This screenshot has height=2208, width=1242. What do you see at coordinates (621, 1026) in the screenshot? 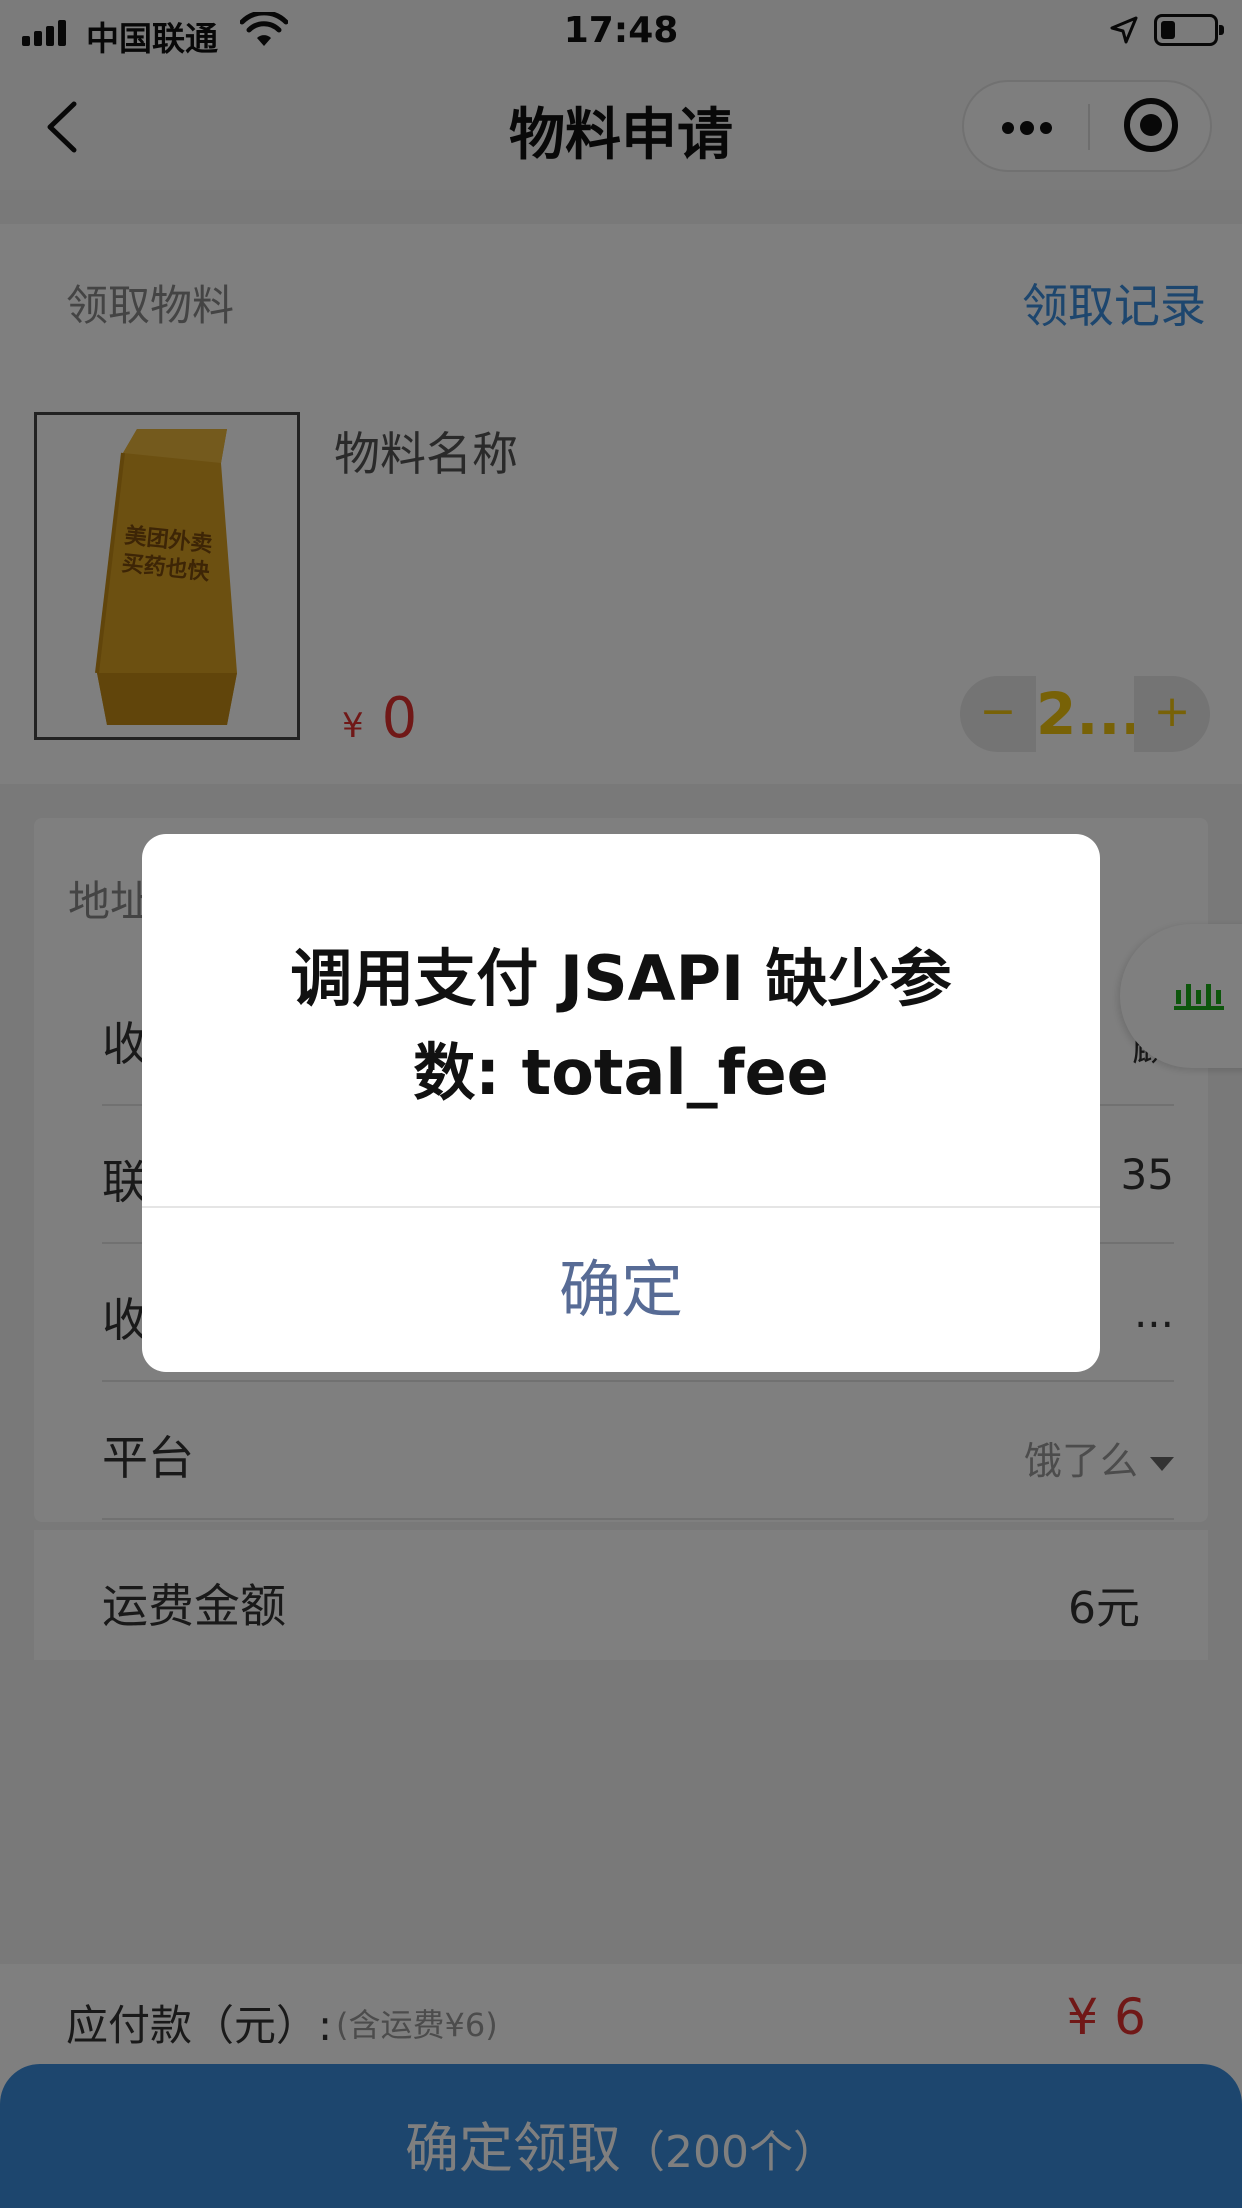
I see `dialog-message: 调用支付 JSAPI 缺少参 数: total_fee` at bounding box center [621, 1026].